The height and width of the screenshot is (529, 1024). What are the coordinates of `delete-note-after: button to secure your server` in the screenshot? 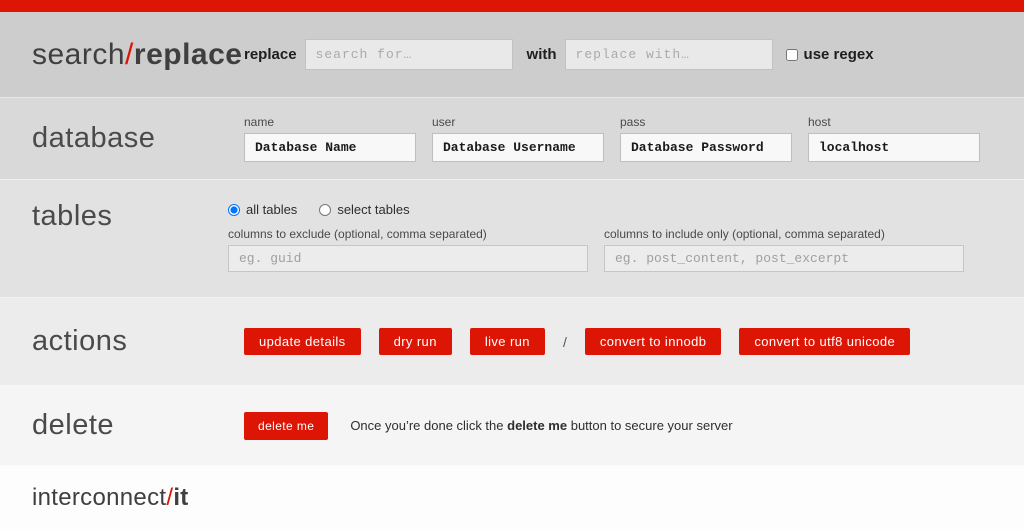 It's located at (650, 425).